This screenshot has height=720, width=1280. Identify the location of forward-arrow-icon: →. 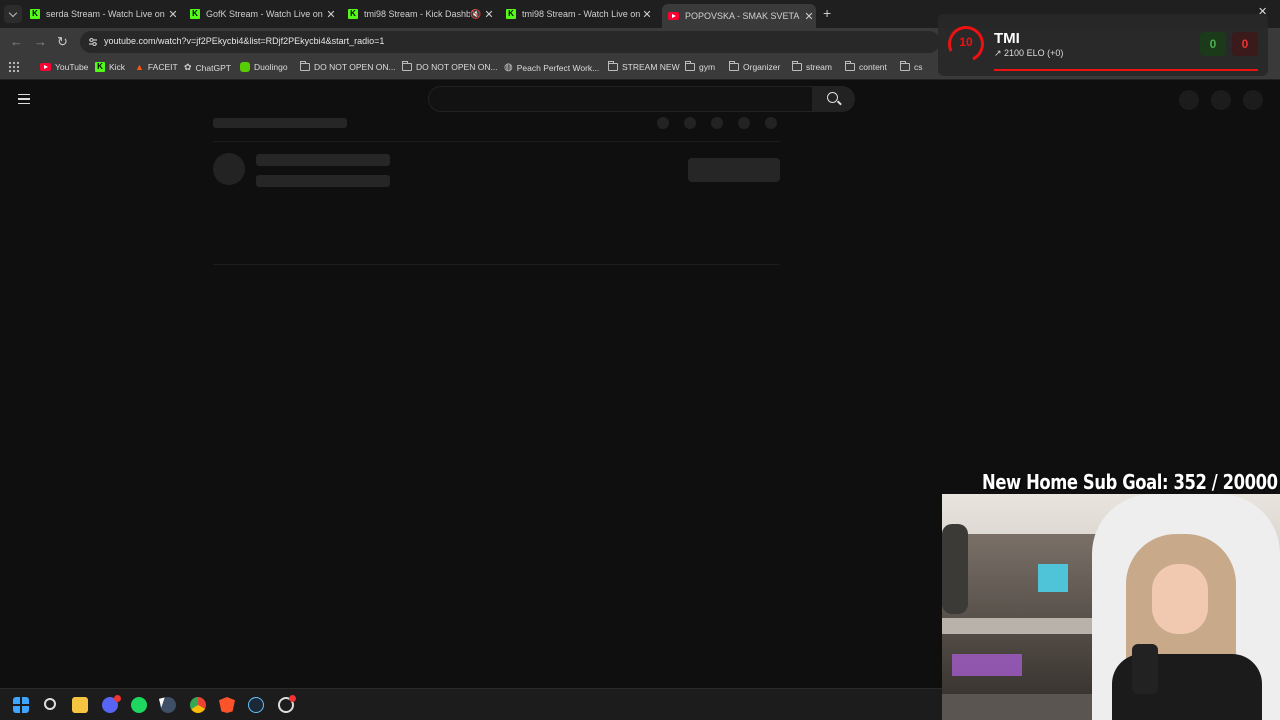
(40, 41).